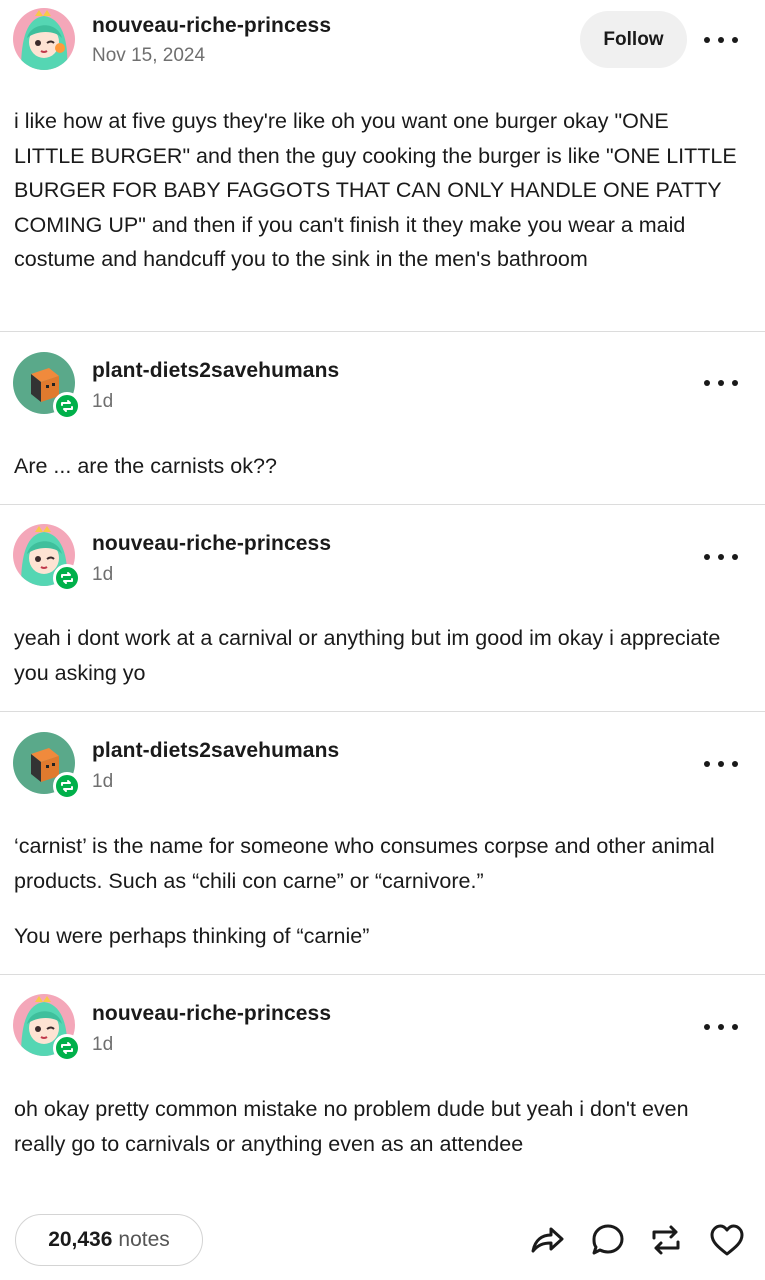 The height and width of the screenshot is (1280, 765). I want to click on post-author-username: nouveau-riche-princess, so click(211, 26).